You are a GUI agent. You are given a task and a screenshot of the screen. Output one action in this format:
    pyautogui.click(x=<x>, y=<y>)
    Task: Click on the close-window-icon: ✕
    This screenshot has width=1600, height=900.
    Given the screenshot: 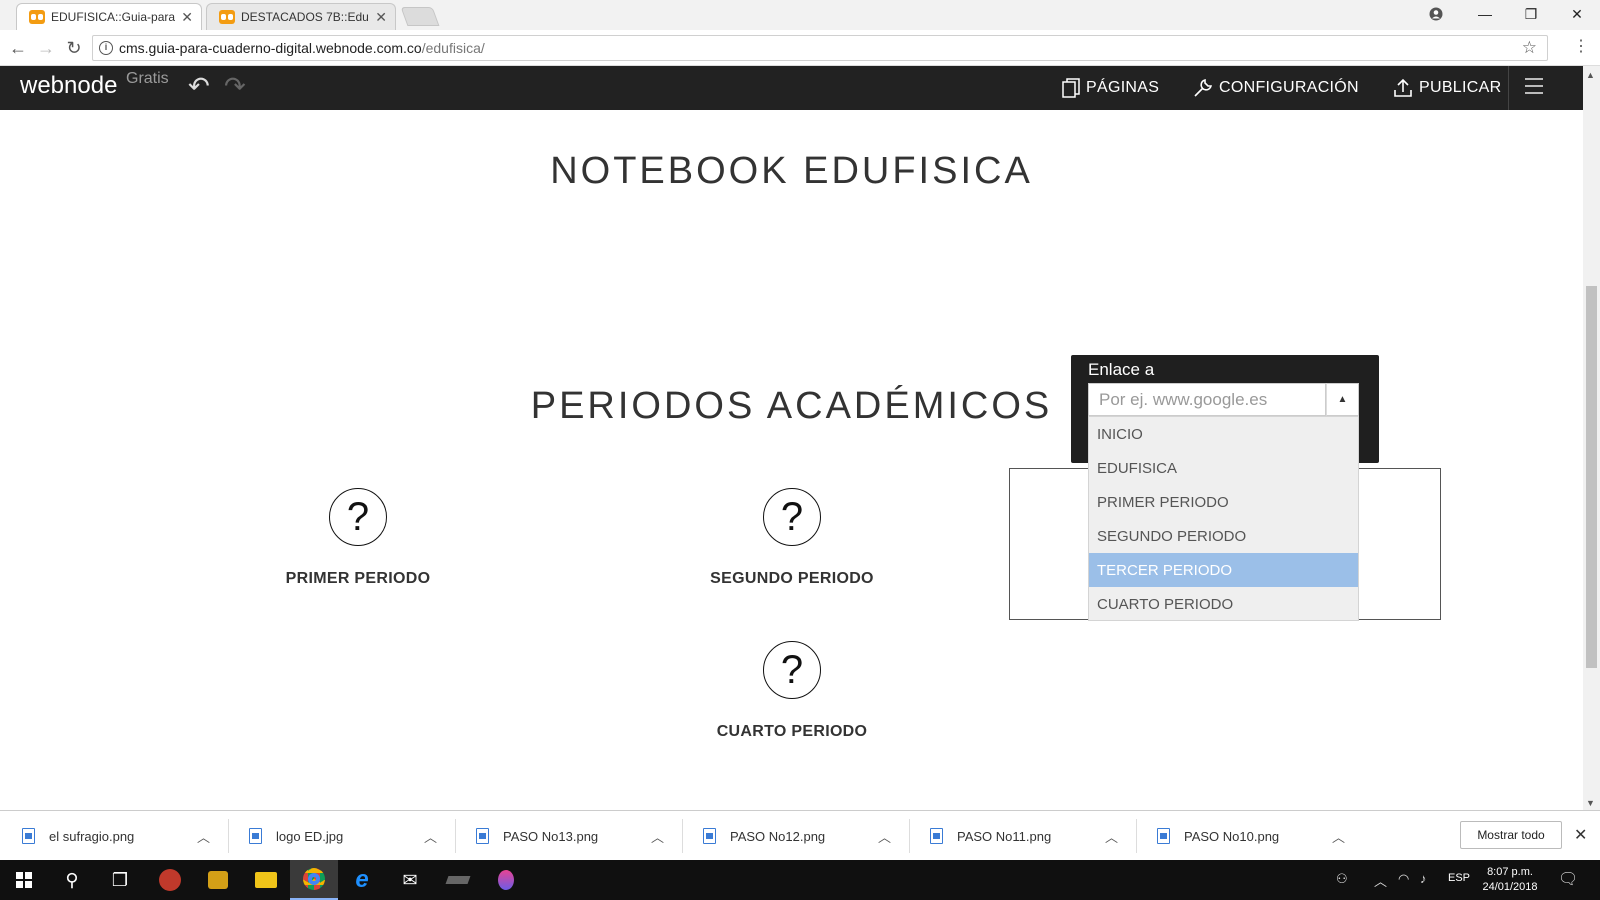 What is the action you would take?
    pyautogui.click(x=1577, y=14)
    